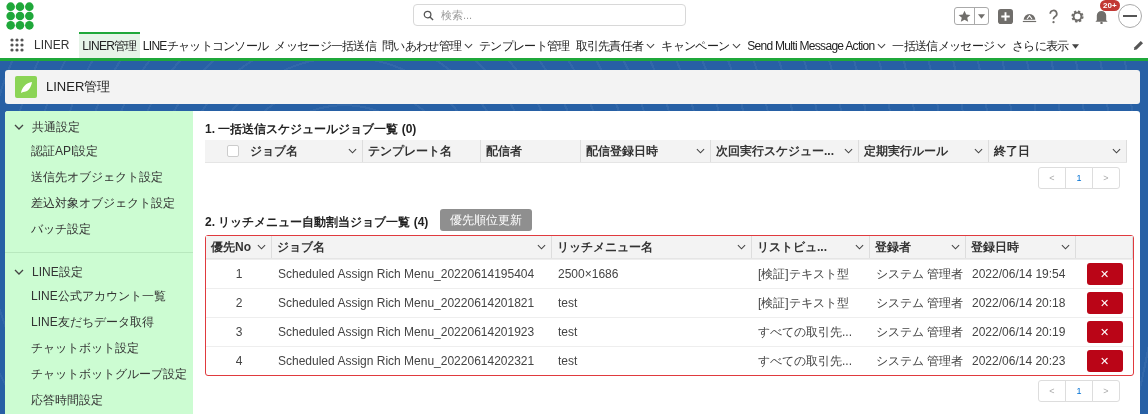  Describe the element at coordinates (918, 247) in the screenshot. I see `column-header: 登録者` at that location.